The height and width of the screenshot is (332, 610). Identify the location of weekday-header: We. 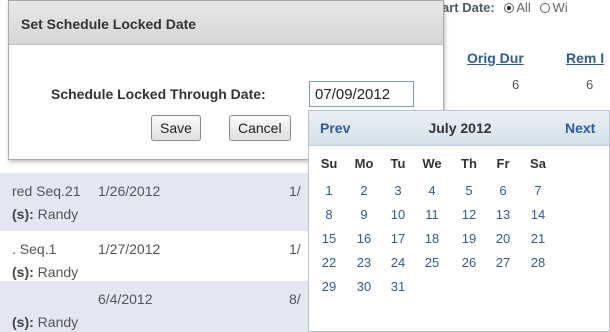
(432, 163).